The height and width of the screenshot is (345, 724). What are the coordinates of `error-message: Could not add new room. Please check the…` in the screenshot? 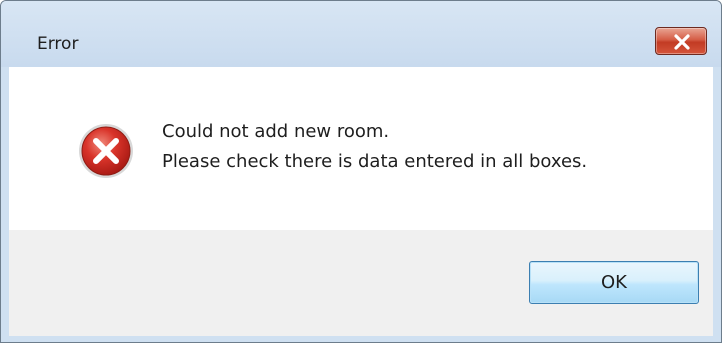 It's located at (374, 147).